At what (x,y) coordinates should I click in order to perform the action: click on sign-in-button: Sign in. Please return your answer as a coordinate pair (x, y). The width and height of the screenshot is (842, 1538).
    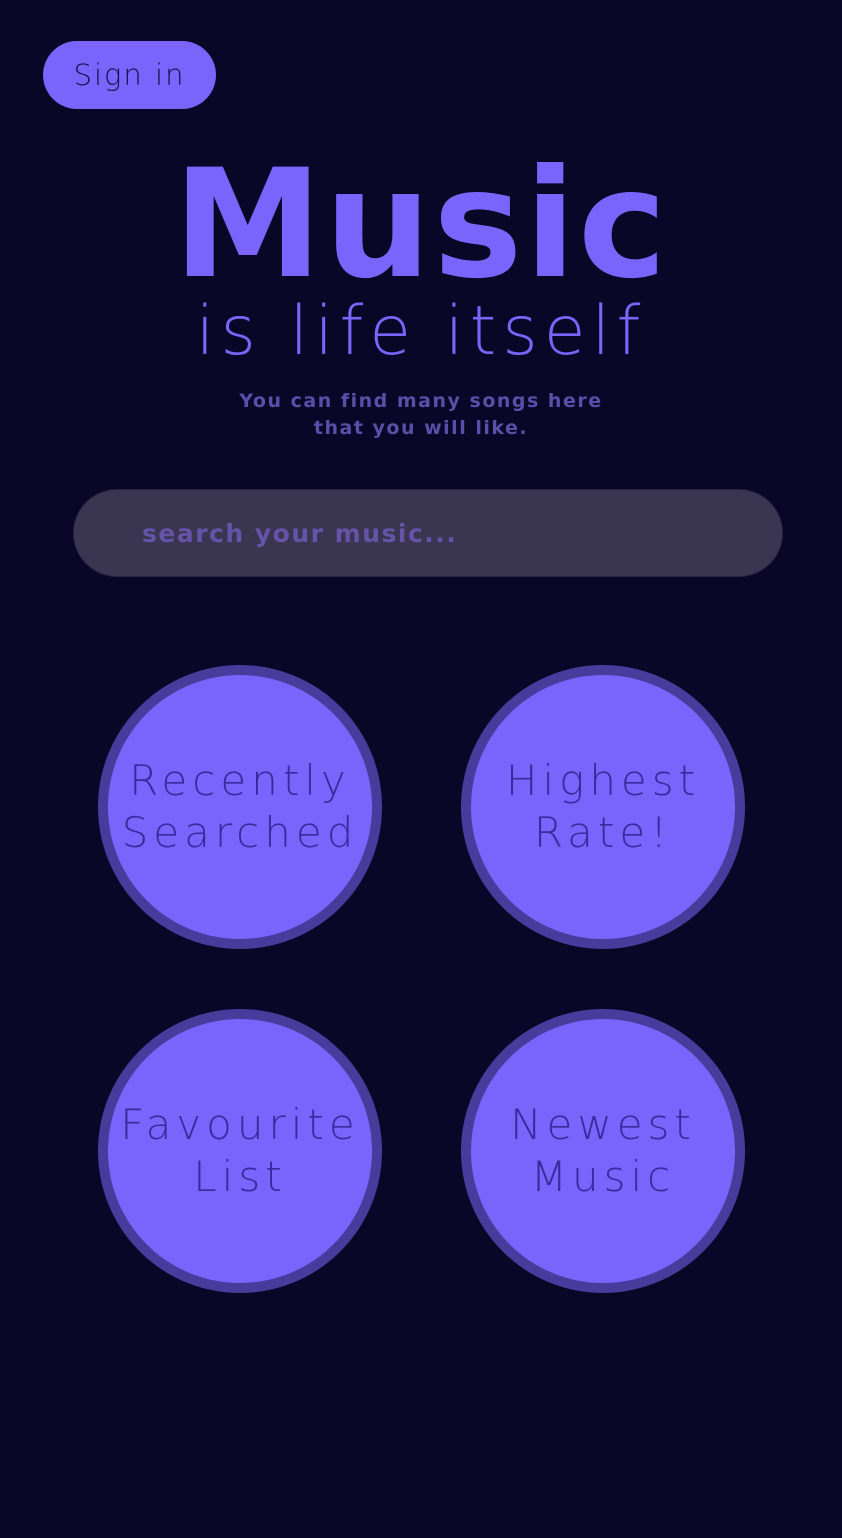
    Looking at the image, I should click on (129, 75).